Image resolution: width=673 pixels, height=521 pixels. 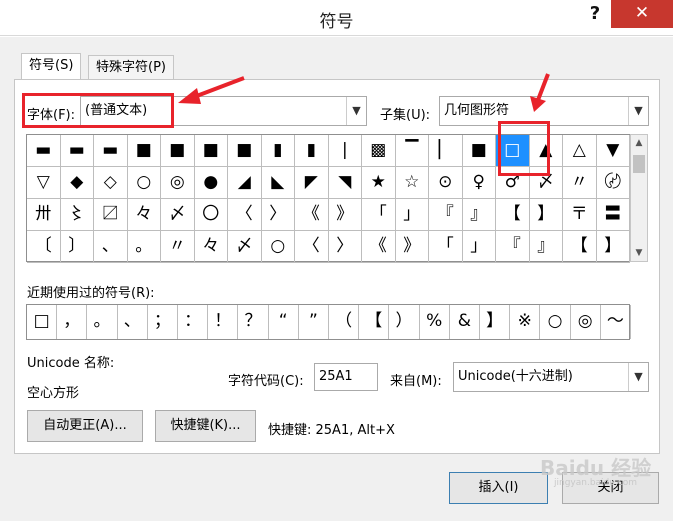 What do you see at coordinates (144, 247) in the screenshot?
I see `symbol-cell: 。` at bounding box center [144, 247].